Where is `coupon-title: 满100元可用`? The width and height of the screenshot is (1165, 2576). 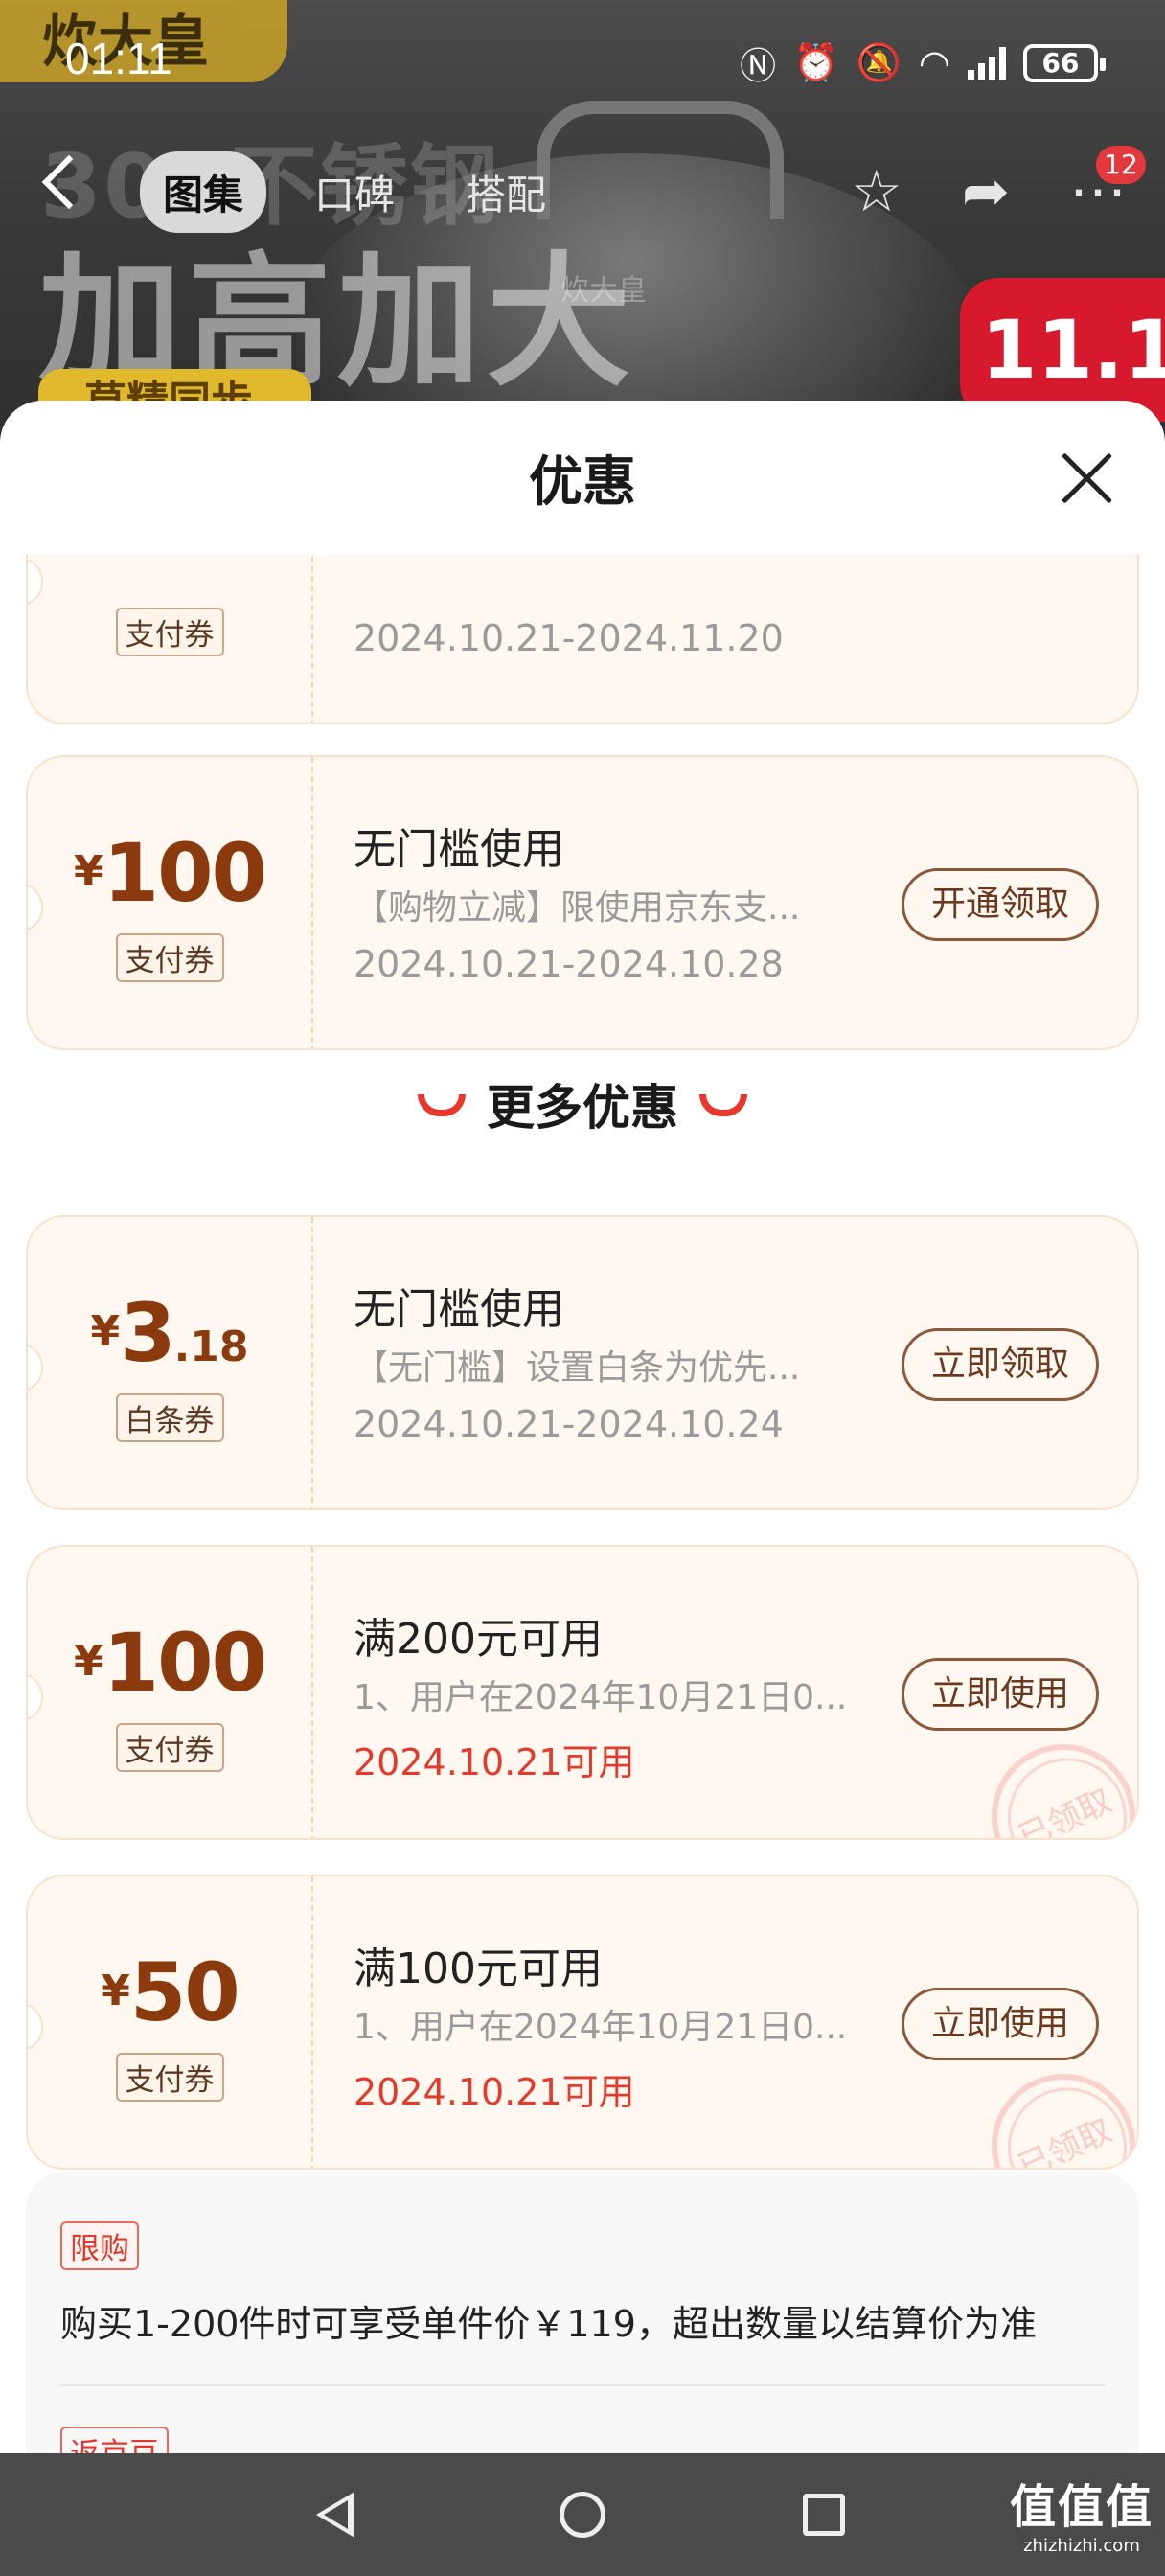
coupon-title: 满100元可用 is located at coordinates (479, 1968).